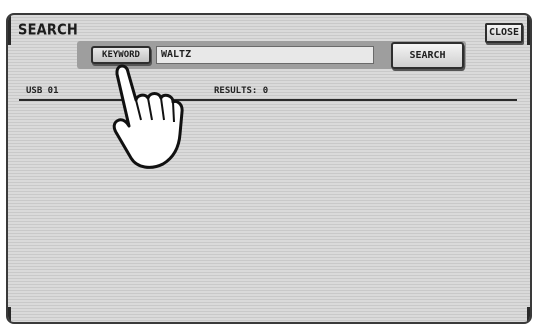  I want to click on page-title: SEARCH, so click(48, 30).